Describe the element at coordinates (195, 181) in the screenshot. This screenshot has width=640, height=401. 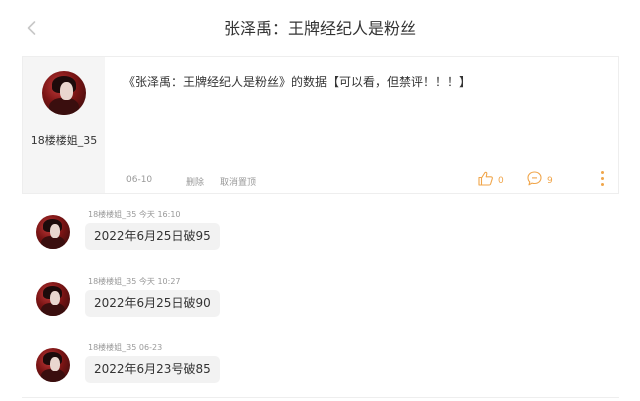
I see `delete-button: 删除` at that location.